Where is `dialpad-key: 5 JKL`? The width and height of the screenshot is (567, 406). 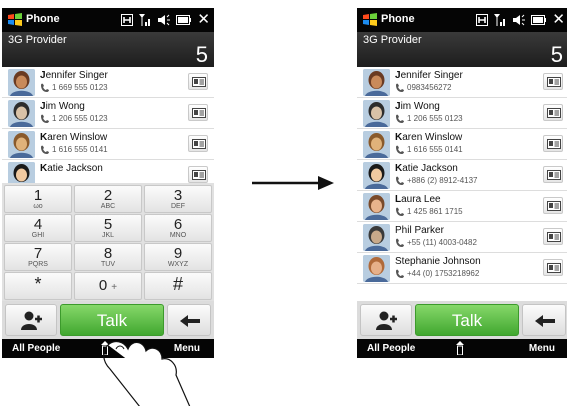
dialpad-key: 5 JKL is located at coordinates (108, 228).